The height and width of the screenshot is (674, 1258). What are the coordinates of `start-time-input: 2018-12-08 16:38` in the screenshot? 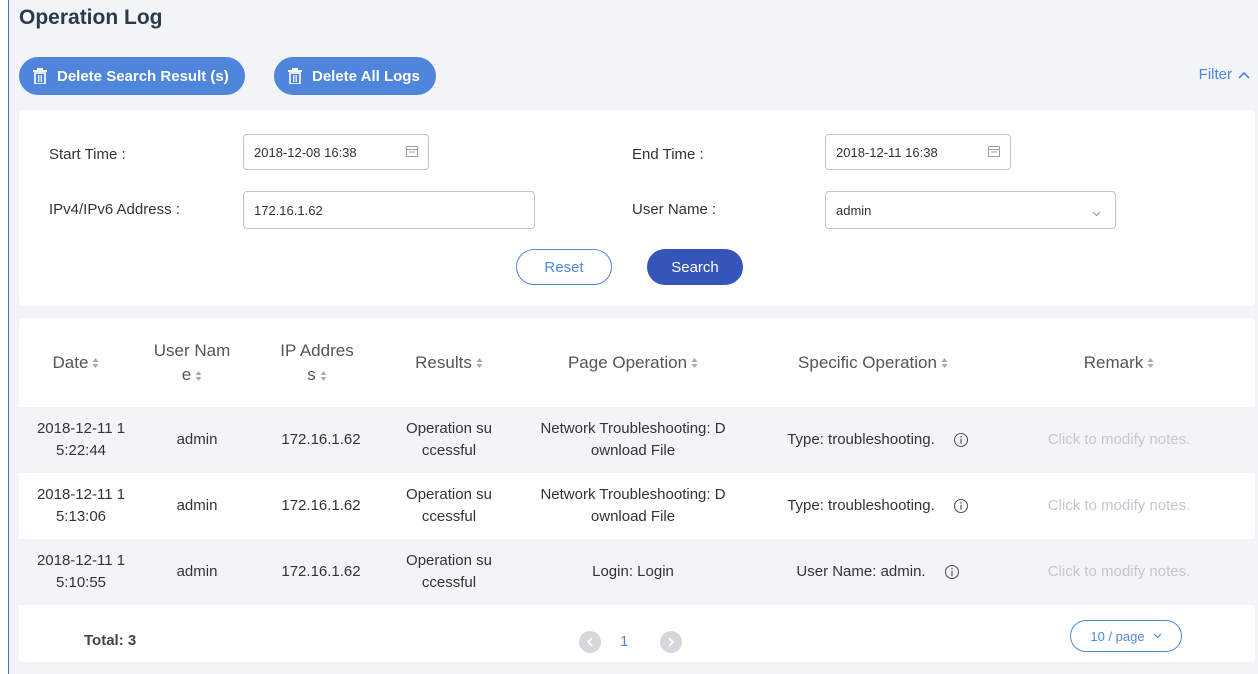 It's located at (336, 152).